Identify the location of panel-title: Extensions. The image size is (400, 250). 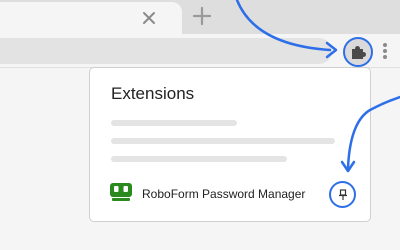
(153, 93).